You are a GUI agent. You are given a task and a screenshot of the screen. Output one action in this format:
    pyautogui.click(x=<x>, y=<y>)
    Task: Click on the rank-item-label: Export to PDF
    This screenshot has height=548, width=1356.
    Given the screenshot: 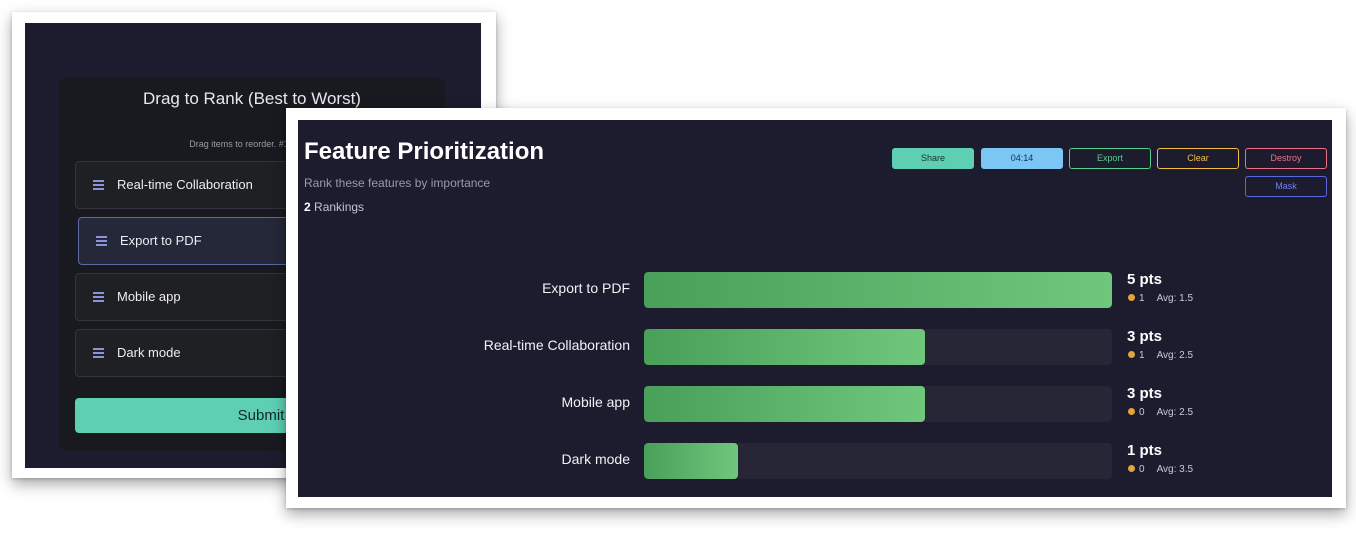 What is the action you would take?
    pyautogui.click(x=161, y=240)
    